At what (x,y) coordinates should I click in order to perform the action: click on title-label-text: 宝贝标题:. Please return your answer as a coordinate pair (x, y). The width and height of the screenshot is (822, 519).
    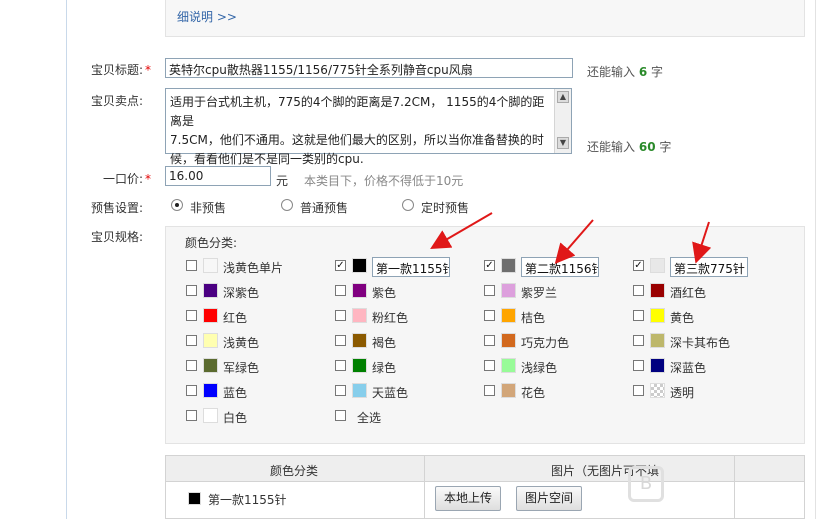
    Looking at the image, I should click on (117, 70).